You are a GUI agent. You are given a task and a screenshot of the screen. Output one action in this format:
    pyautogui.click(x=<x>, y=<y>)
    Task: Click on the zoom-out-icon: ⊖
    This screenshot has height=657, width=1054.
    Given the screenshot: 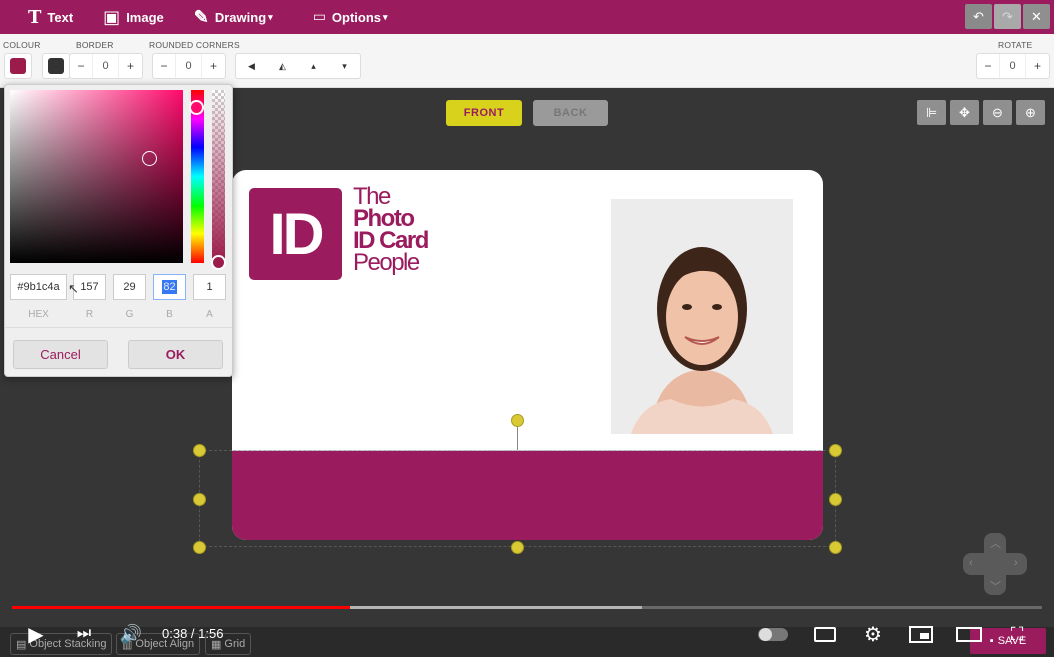 What is the action you would take?
    pyautogui.click(x=997, y=112)
    